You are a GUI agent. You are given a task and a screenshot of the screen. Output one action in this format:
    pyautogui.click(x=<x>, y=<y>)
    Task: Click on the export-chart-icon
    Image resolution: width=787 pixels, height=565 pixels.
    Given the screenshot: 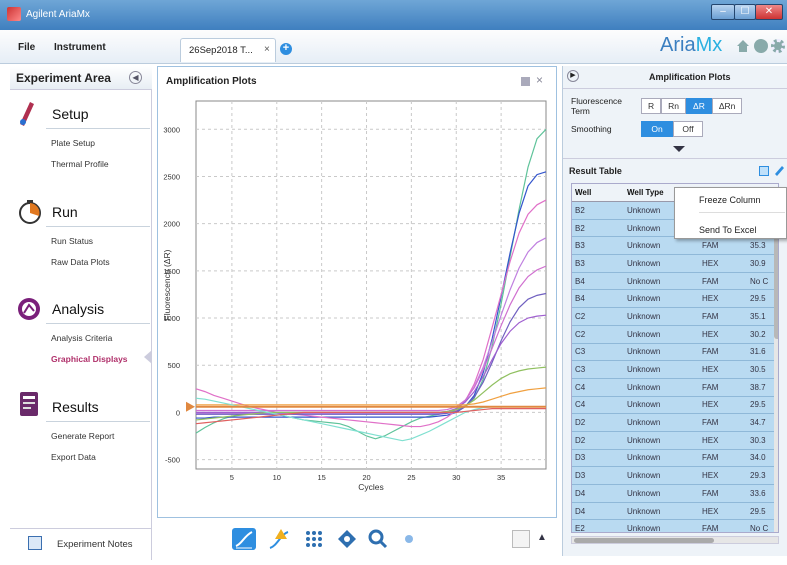 What is the action you would take?
    pyautogui.click(x=521, y=539)
    